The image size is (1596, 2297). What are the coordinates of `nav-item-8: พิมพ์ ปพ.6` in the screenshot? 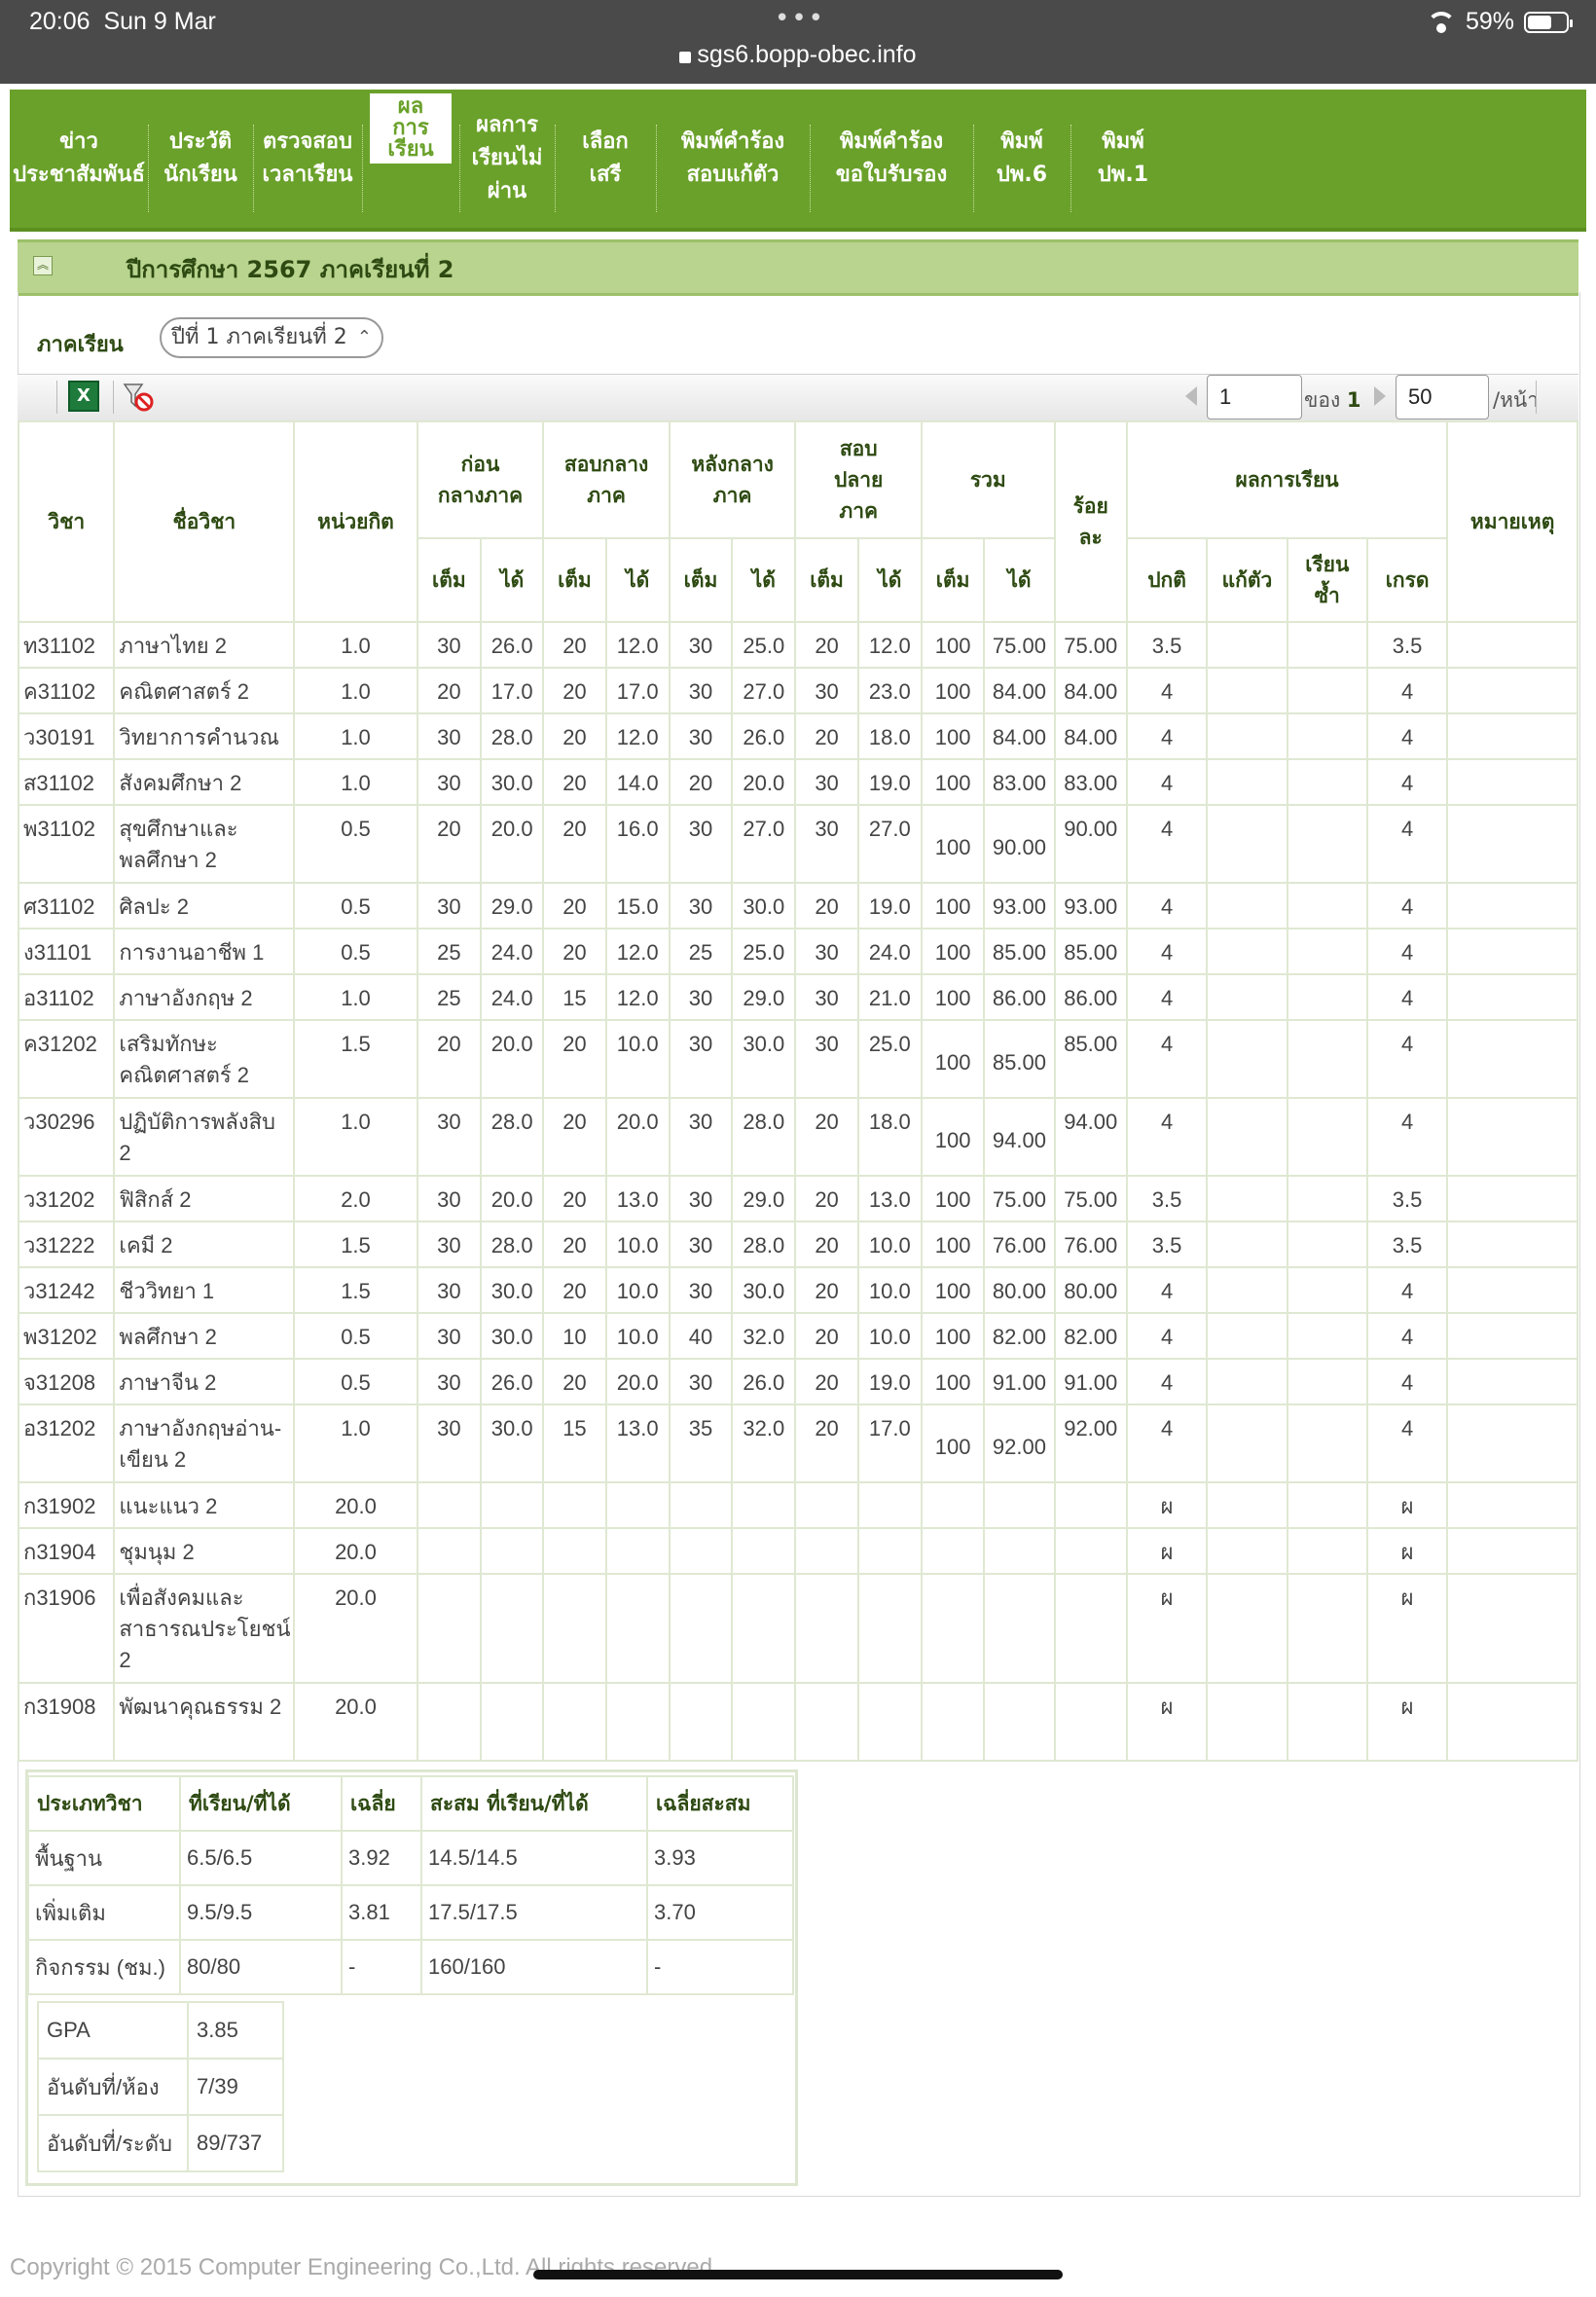 It's located at (1022, 159).